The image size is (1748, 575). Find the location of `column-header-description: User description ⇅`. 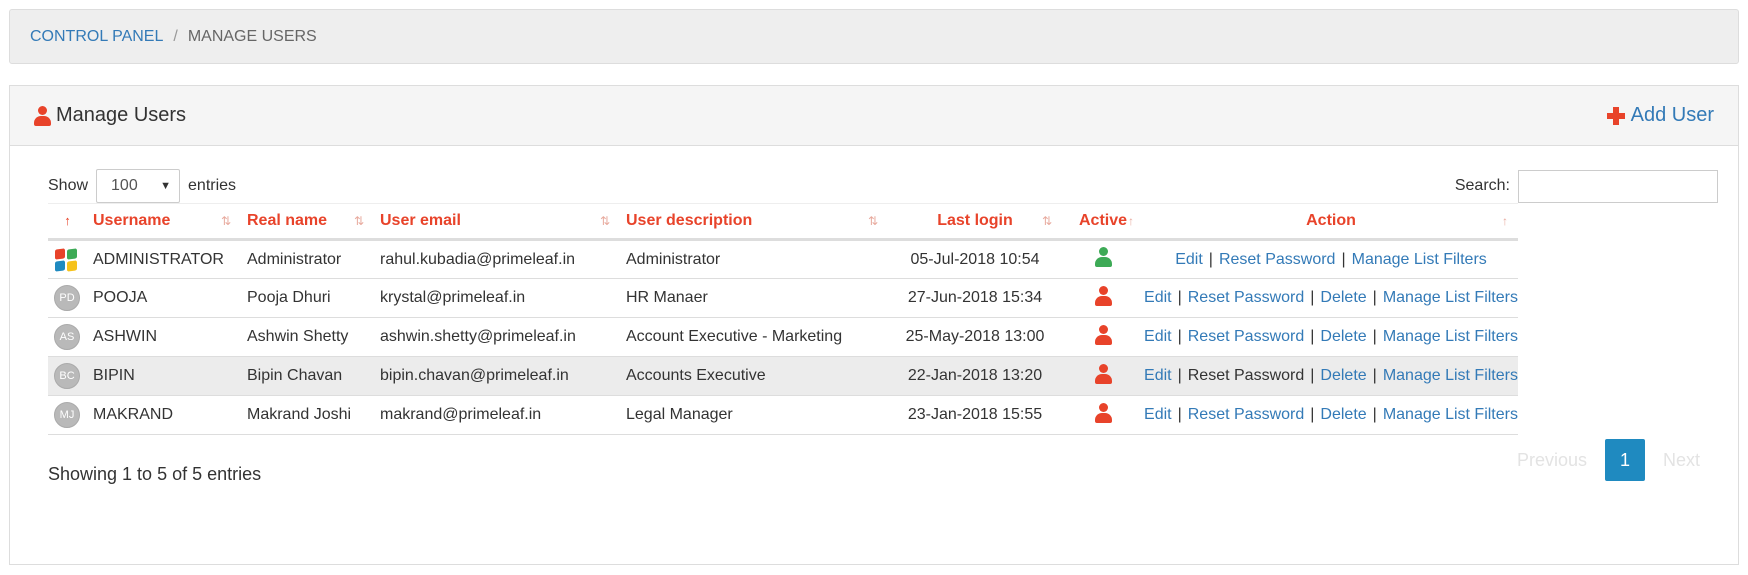

column-header-description: User description ⇅ is located at coordinates (754, 222).